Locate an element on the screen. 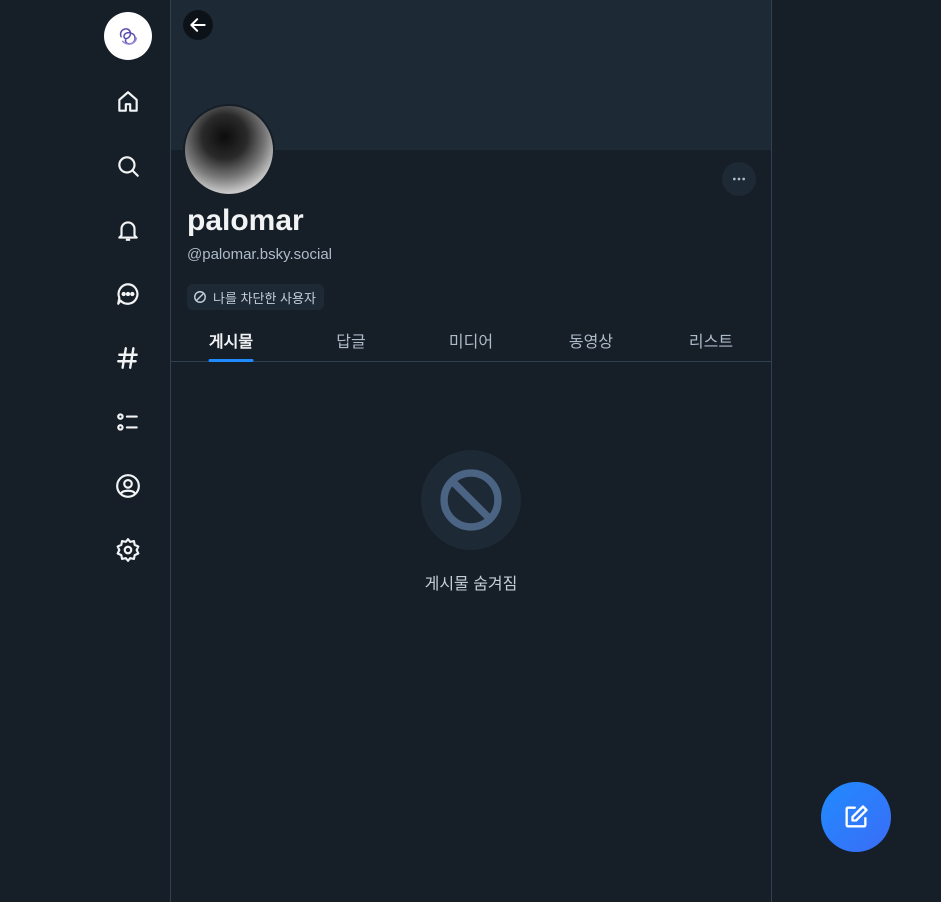 This screenshot has height=902, width=941. nav-notifications is located at coordinates (128, 230).